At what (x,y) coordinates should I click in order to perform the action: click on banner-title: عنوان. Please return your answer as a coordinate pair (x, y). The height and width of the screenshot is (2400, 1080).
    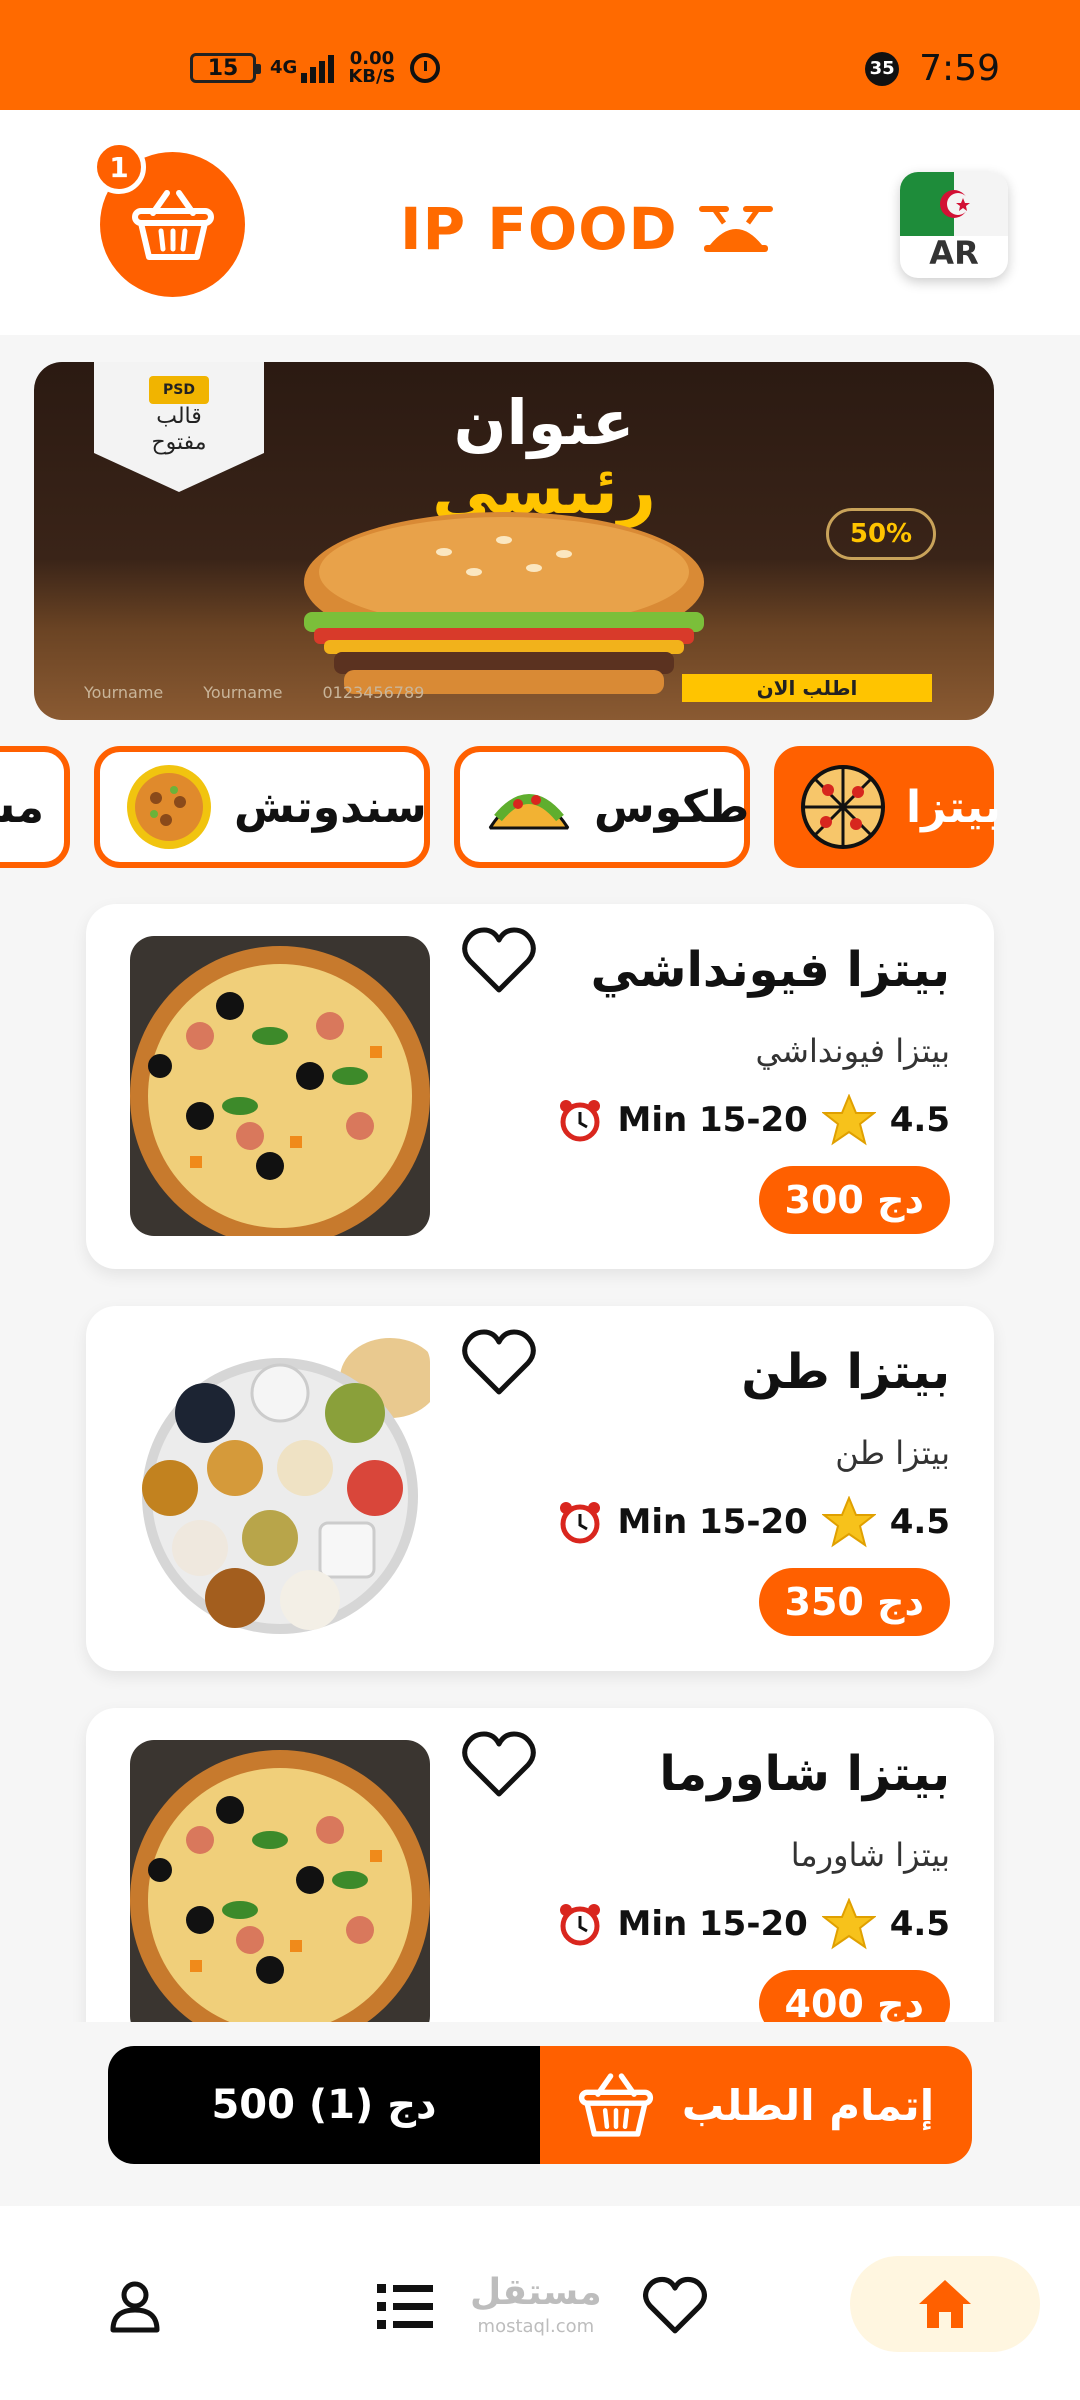
    Looking at the image, I should click on (544, 422).